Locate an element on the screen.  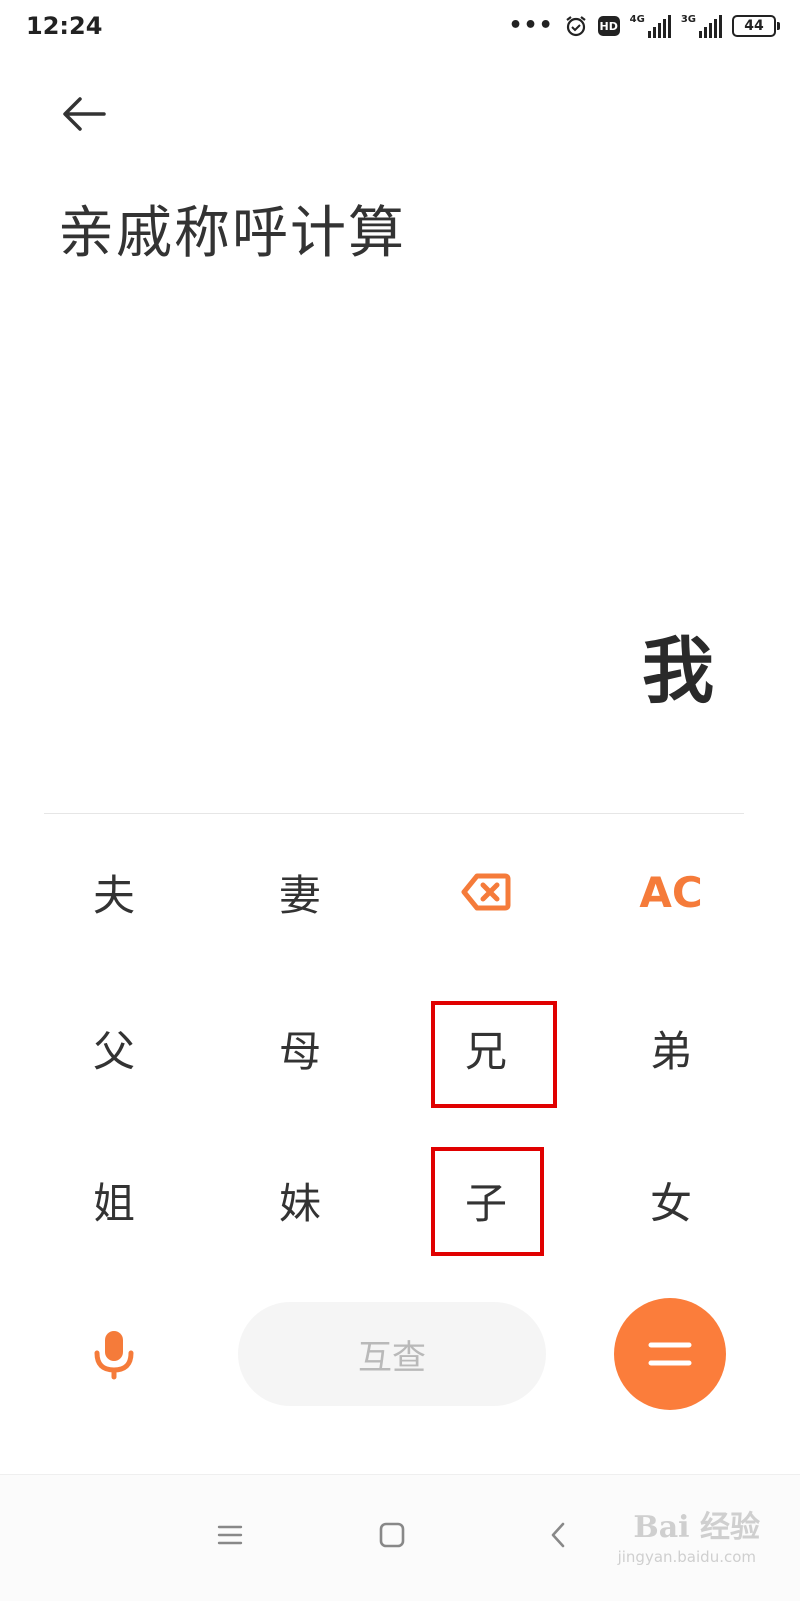
key-mother: 母 is located at coordinates (300, 1048).